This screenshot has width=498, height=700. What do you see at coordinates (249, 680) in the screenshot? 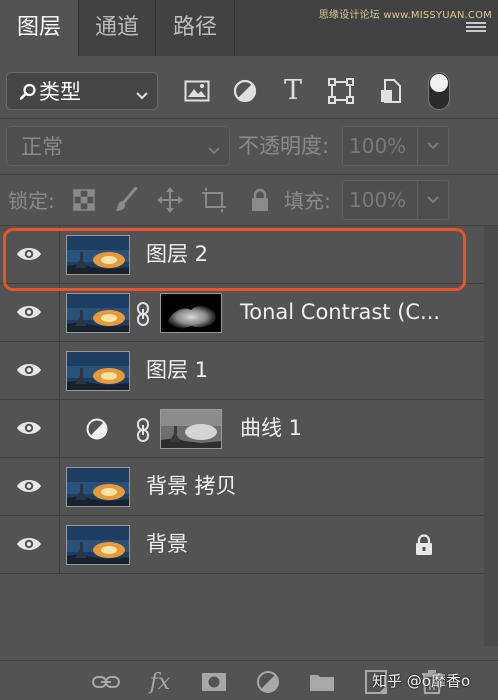
I see `layers-bottom-toolbar: fx 知乎 @o靡香o` at bounding box center [249, 680].